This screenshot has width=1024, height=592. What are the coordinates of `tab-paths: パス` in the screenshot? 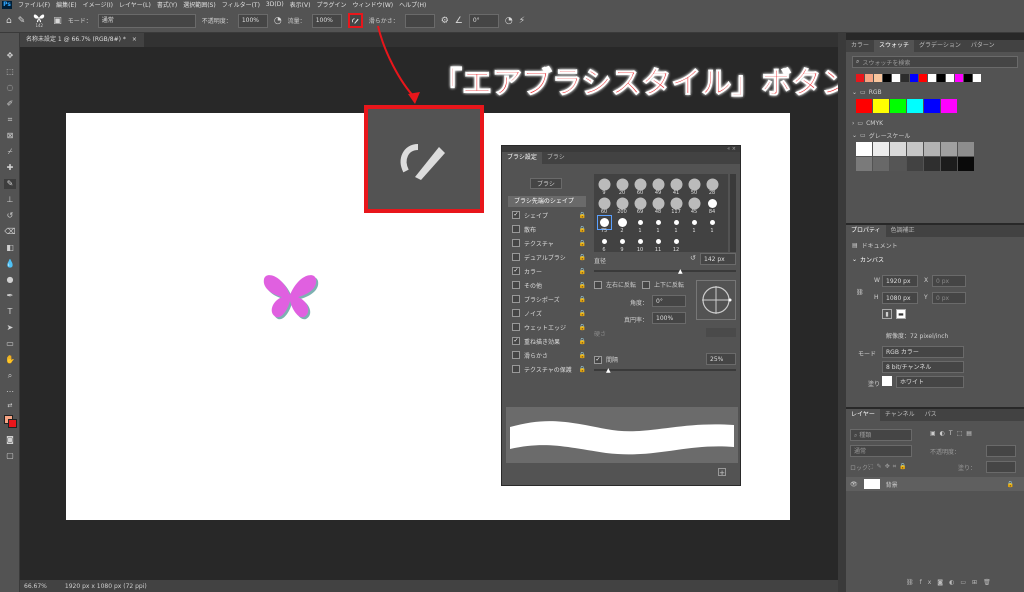 It's located at (931, 415).